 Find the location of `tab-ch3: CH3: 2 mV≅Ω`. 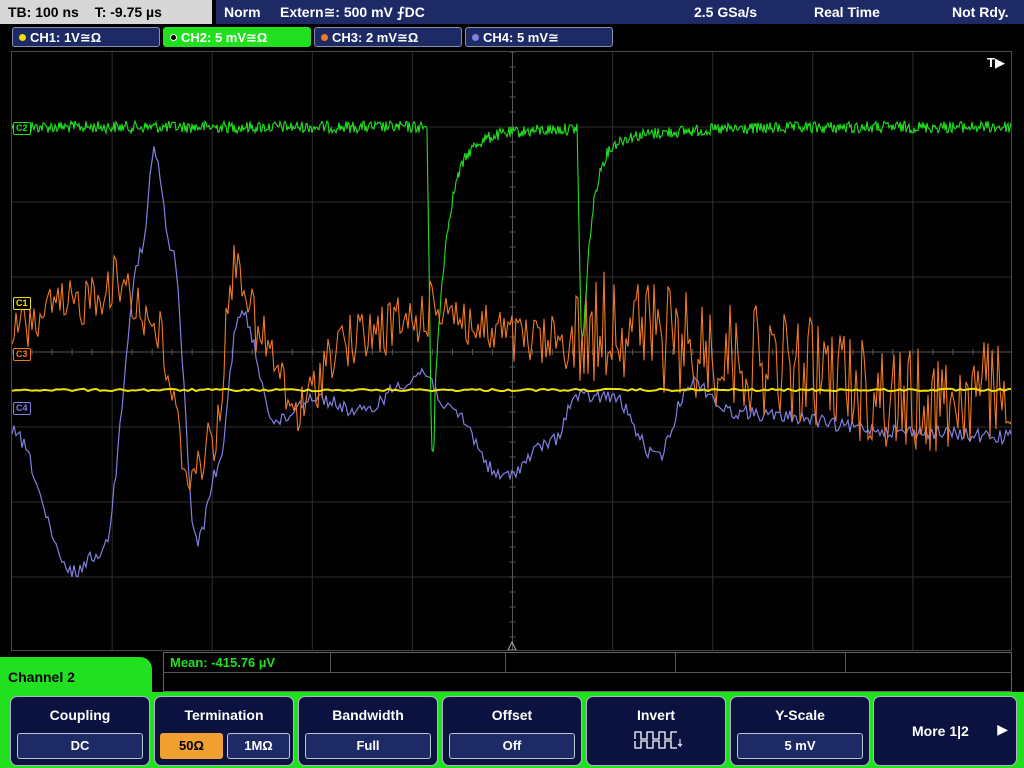

tab-ch3: CH3: 2 mV≅Ω is located at coordinates (388, 37).